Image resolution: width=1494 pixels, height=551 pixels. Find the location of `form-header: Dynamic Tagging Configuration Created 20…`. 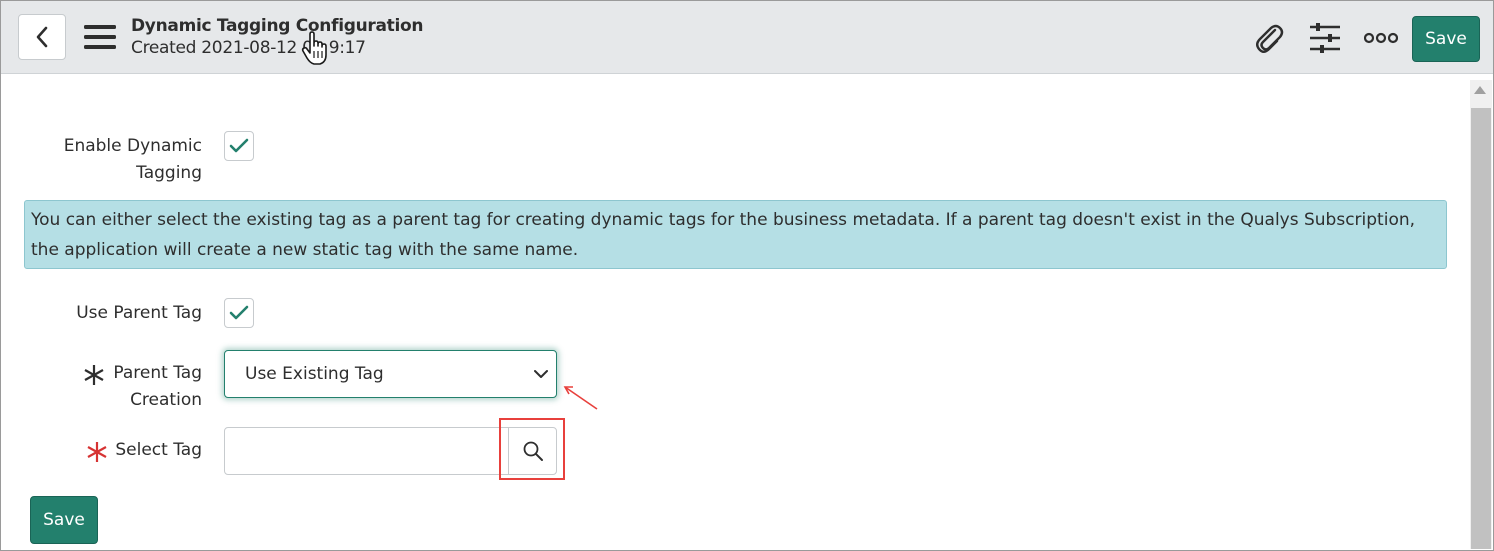

form-header: Dynamic Tagging Configuration Created 20… is located at coordinates (747, 37).